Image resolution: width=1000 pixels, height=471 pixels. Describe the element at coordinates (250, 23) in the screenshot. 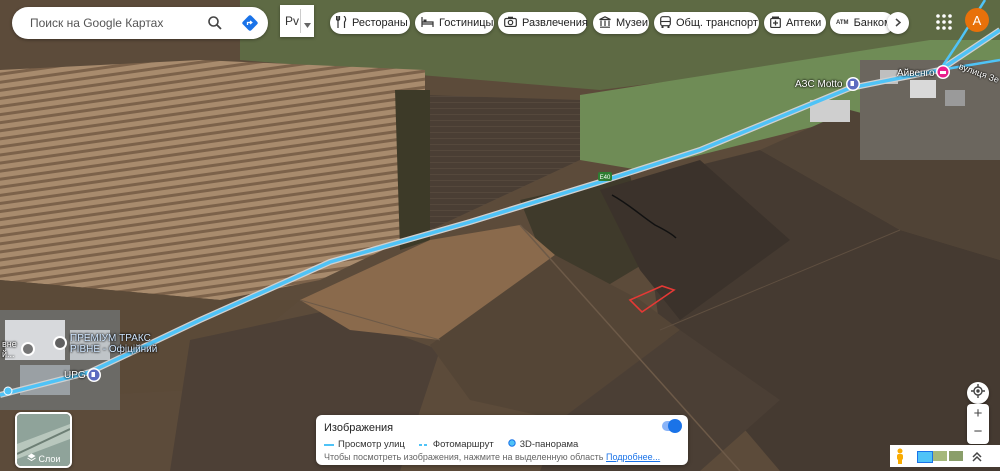

I see `directions-icon` at that location.